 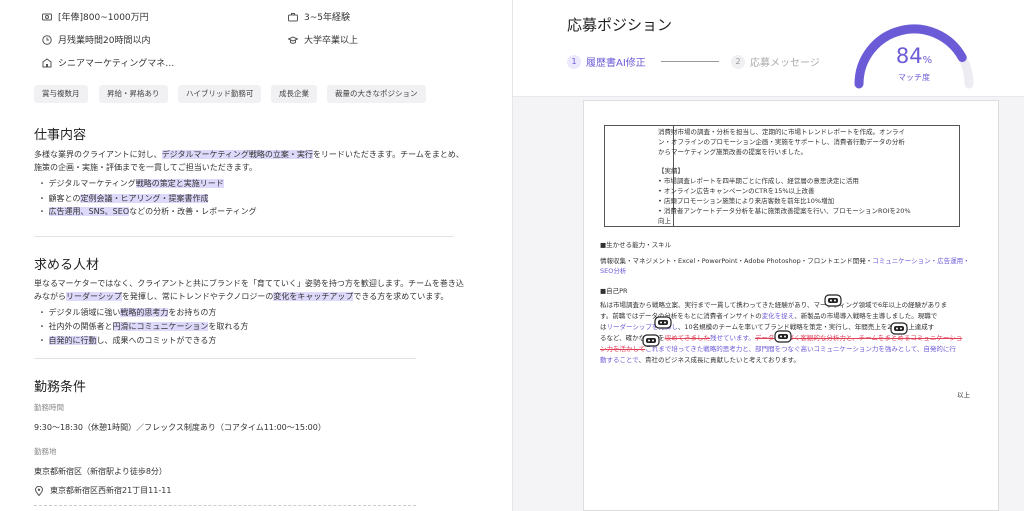 What do you see at coordinates (179, 183) in the screenshot?
I see `duties-b1-highlight: 戦略の策定と実施リード` at bounding box center [179, 183].